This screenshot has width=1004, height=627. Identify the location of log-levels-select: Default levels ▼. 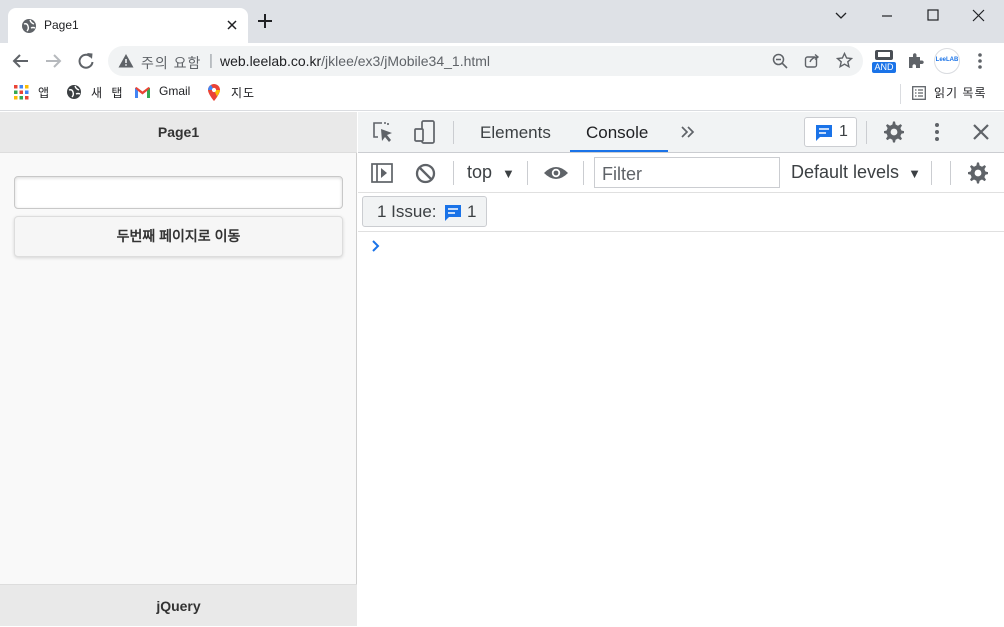
(856, 172).